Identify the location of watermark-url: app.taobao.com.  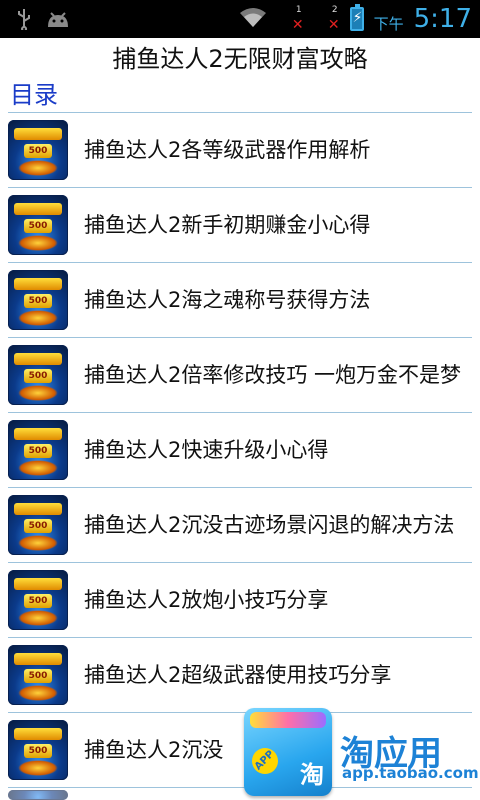
(410, 773).